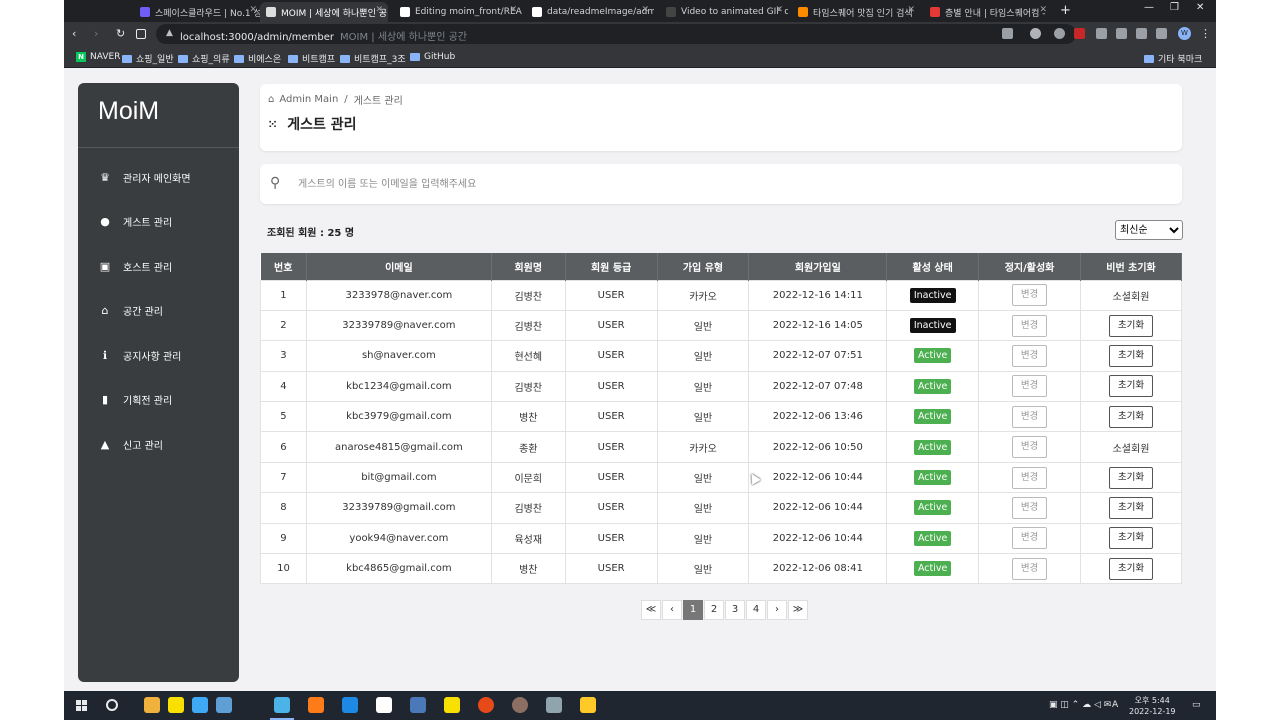 This screenshot has height=720, width=1280. What do you see at coordinates (141, 34) in the screenshot?
I see `naver-extension-icon` at bounding box center [141, 34].